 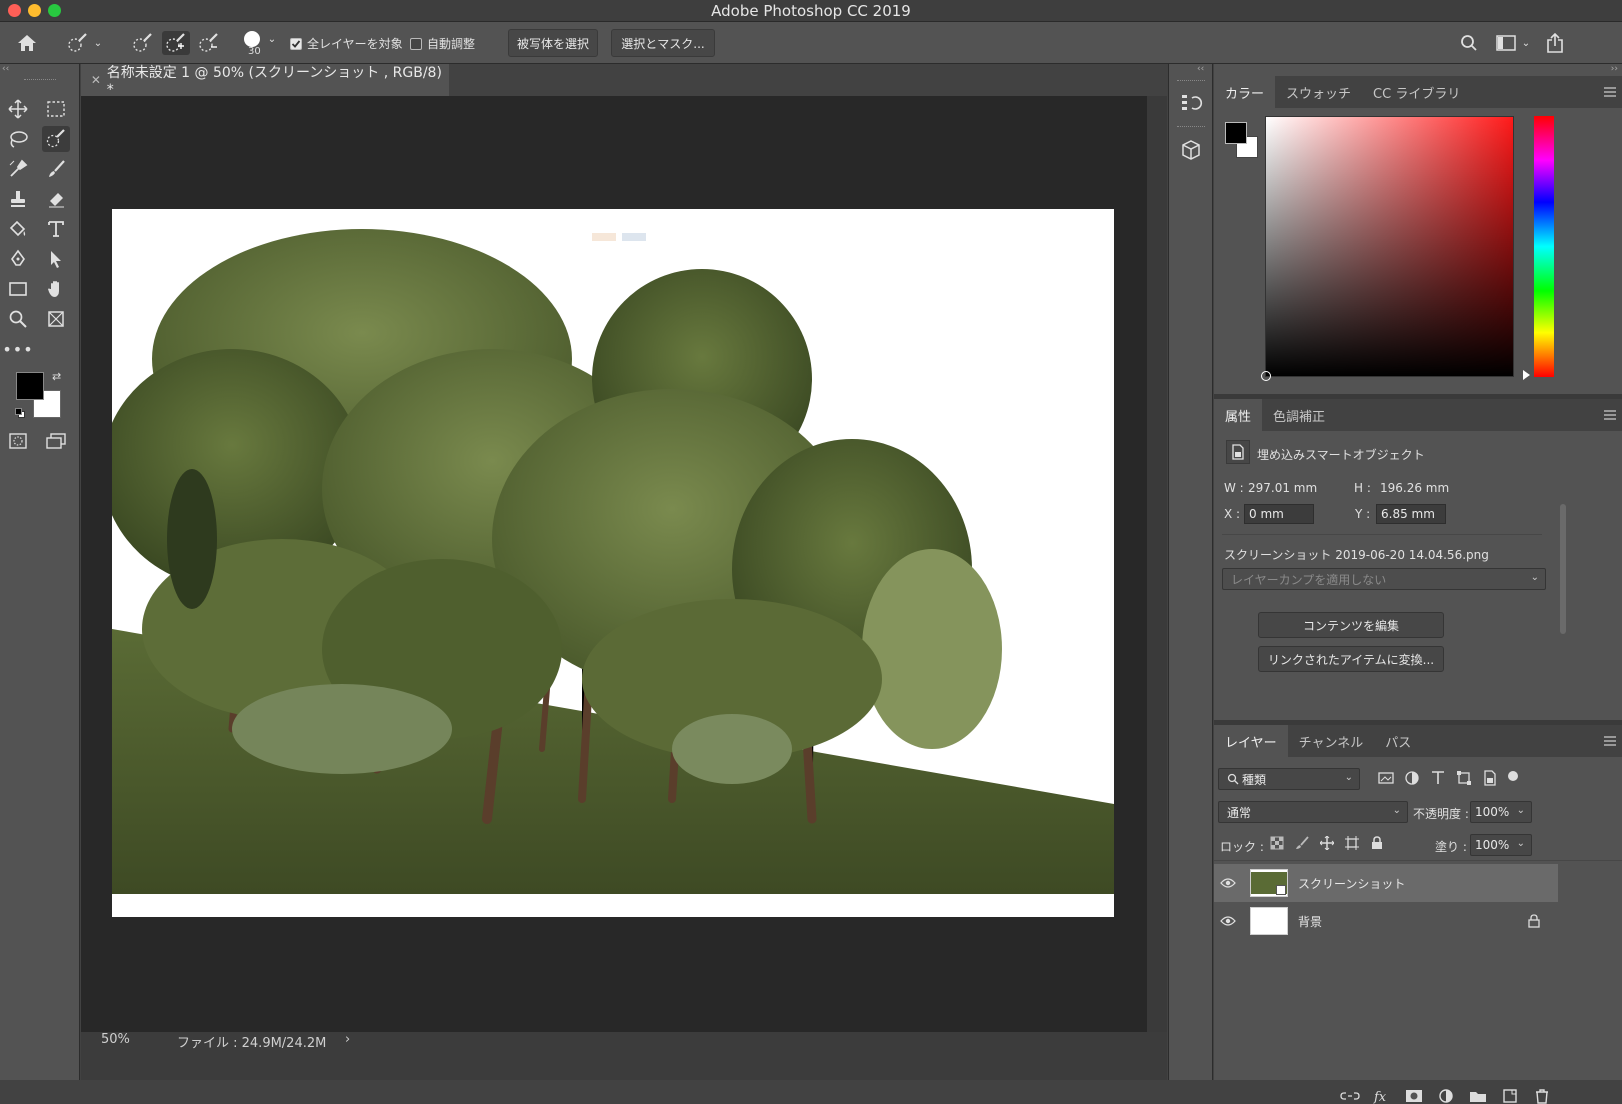 I want to click on add-mask-icon, so click(x=1414, y=1096).